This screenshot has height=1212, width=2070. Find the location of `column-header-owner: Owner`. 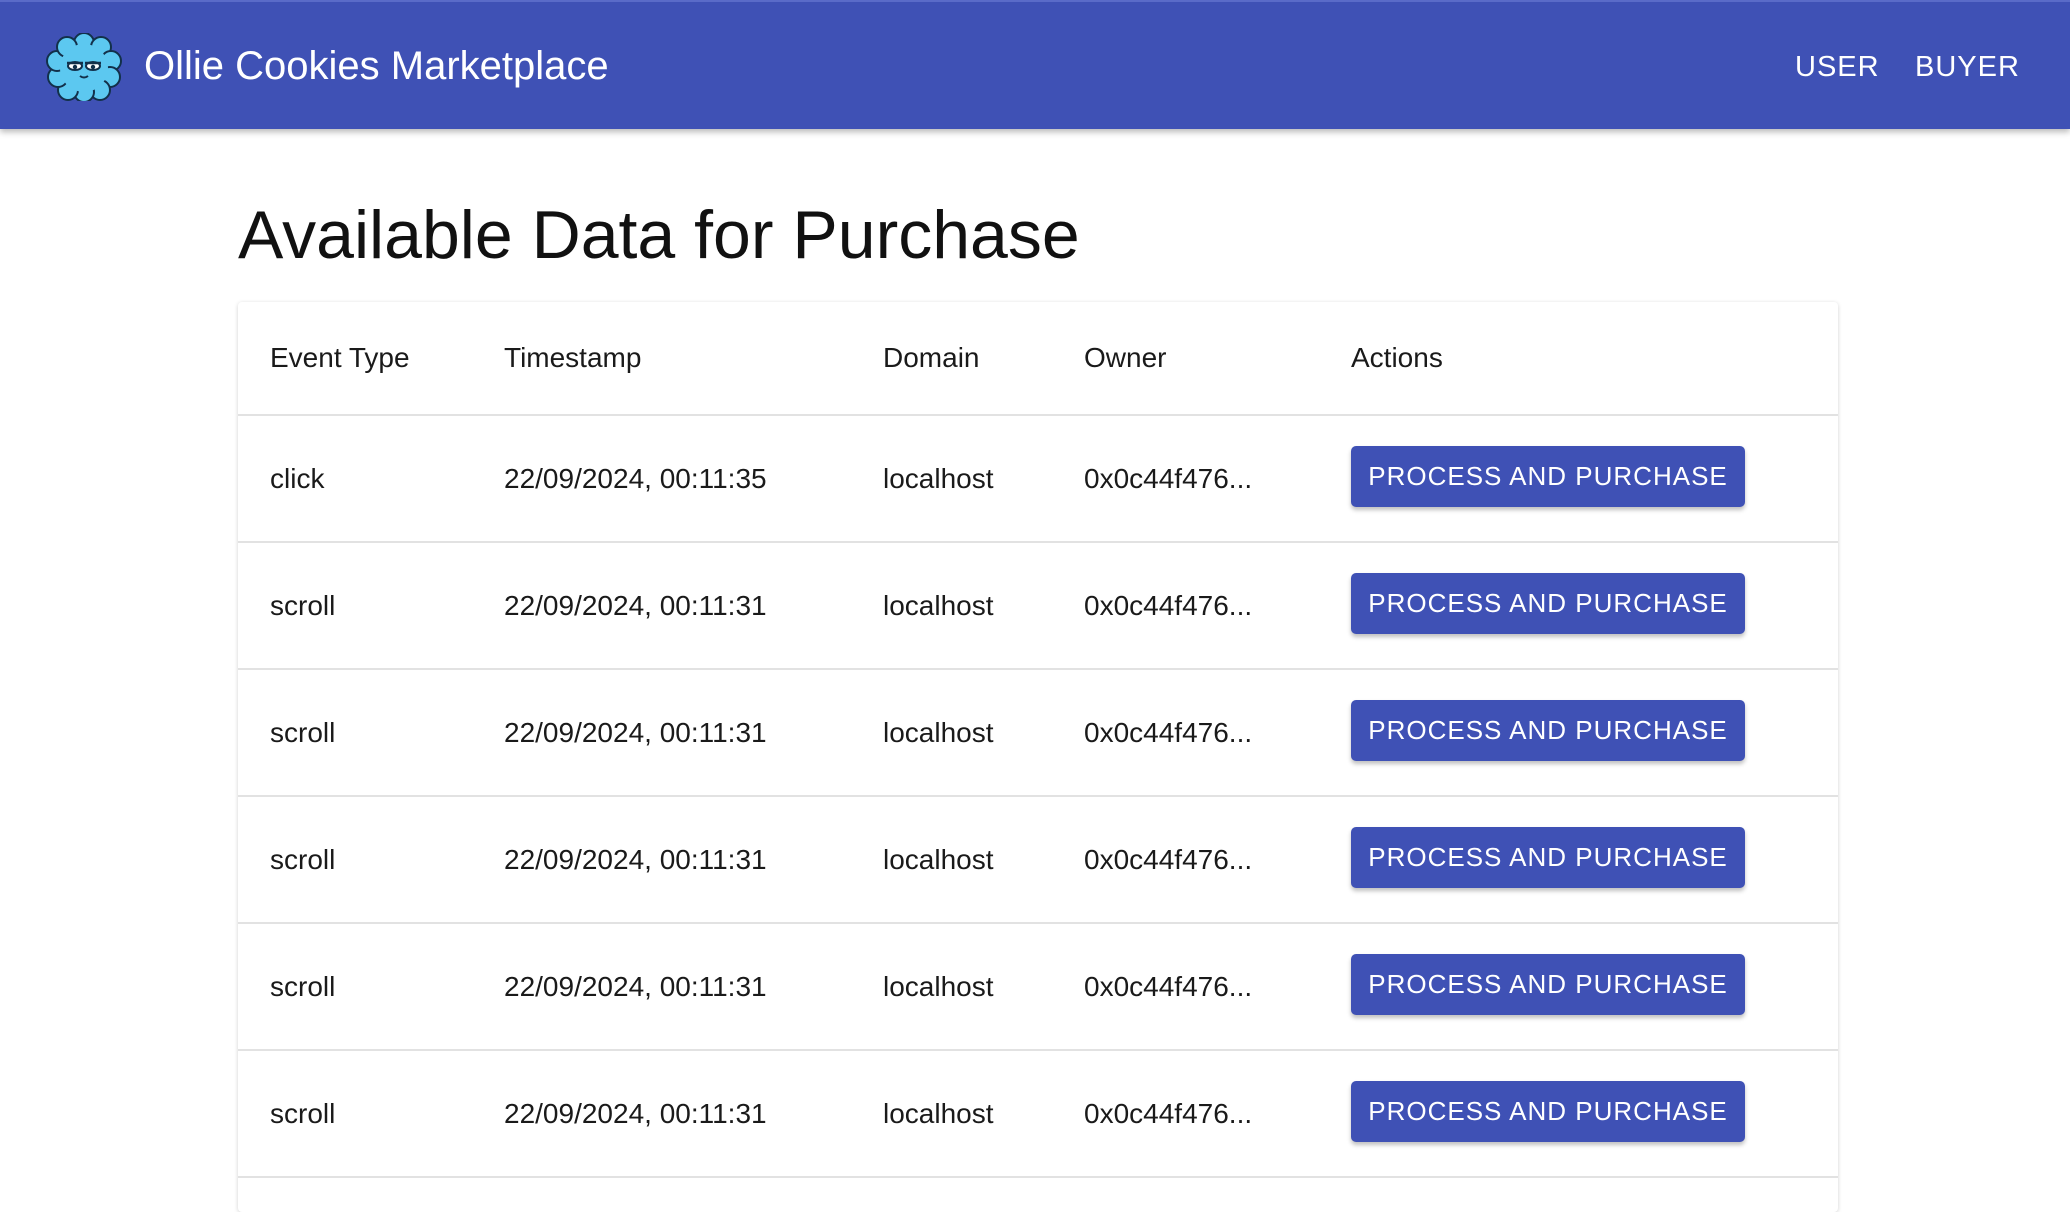

column-header-owner: Owner is located at coordinates (1125, 357).